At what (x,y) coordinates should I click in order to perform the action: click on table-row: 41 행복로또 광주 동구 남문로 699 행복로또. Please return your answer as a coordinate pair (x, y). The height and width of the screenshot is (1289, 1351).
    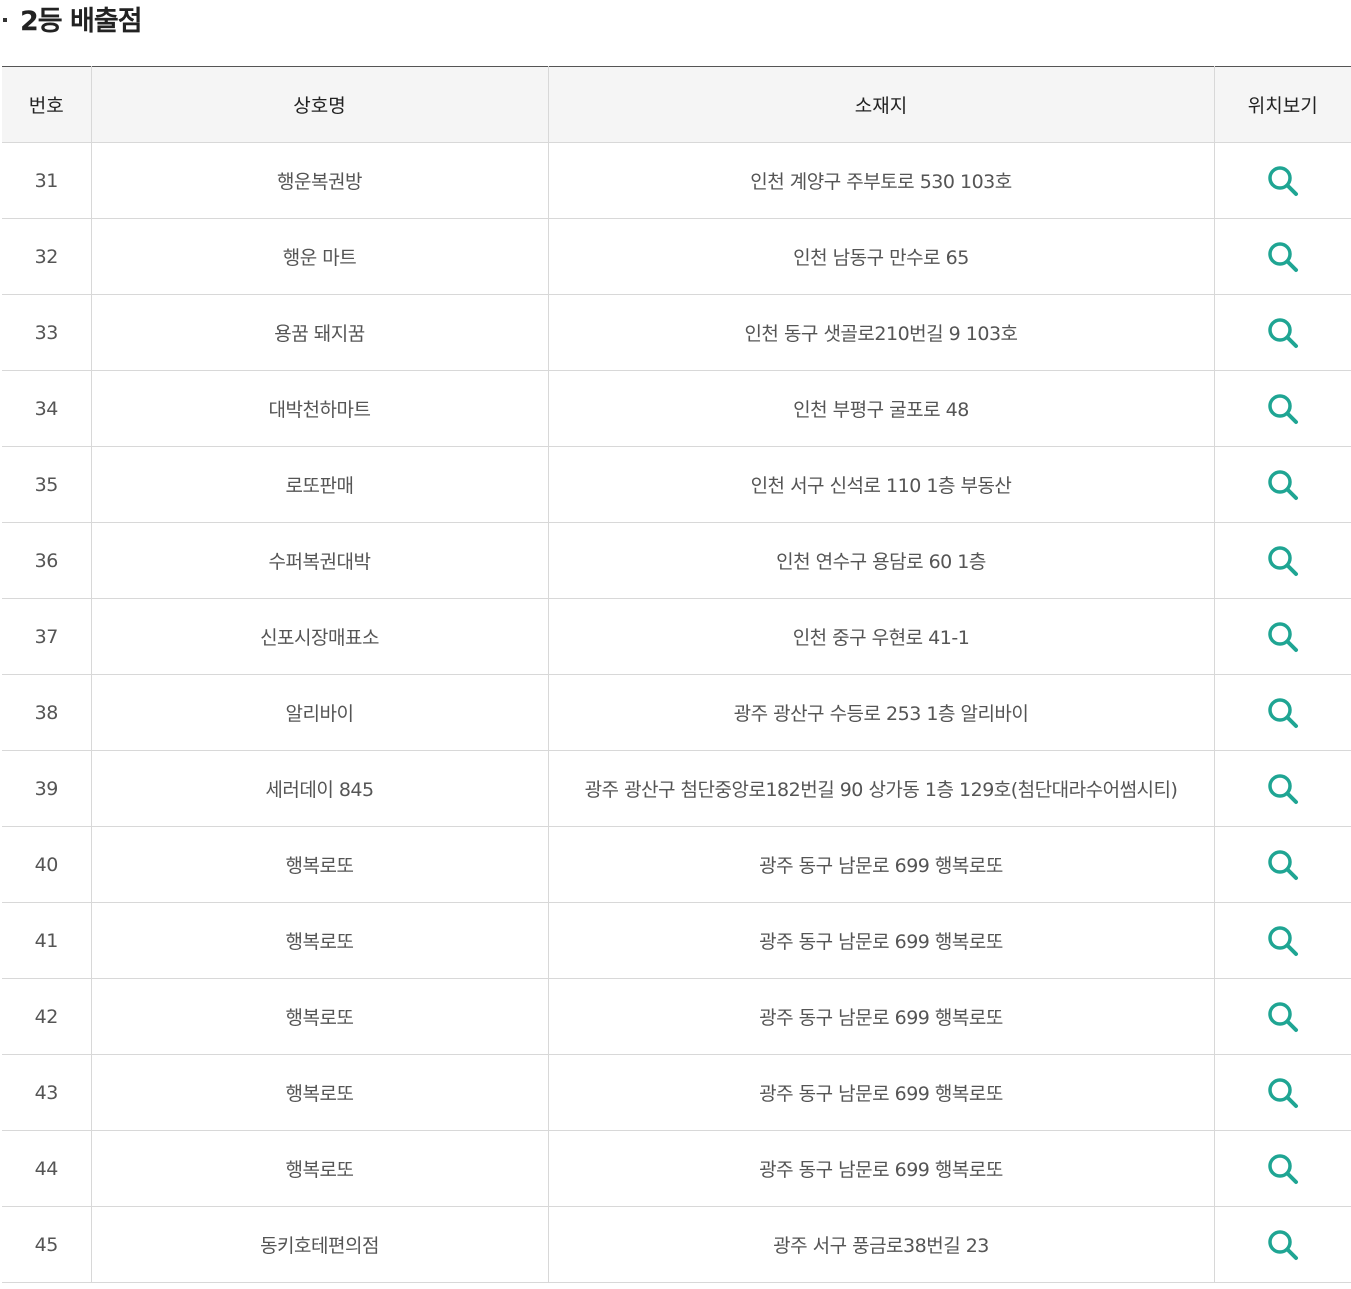
    Looking at the image, I should click on (676, 940).